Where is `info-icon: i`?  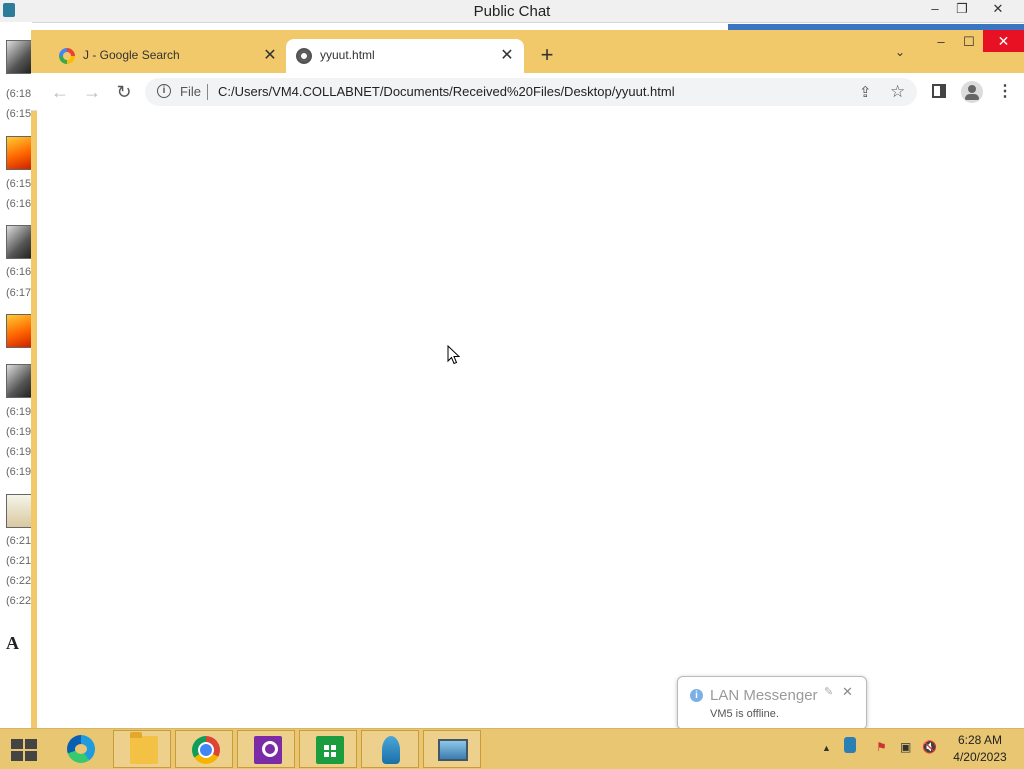
info-icon: i is located at coordinates (696, 695).